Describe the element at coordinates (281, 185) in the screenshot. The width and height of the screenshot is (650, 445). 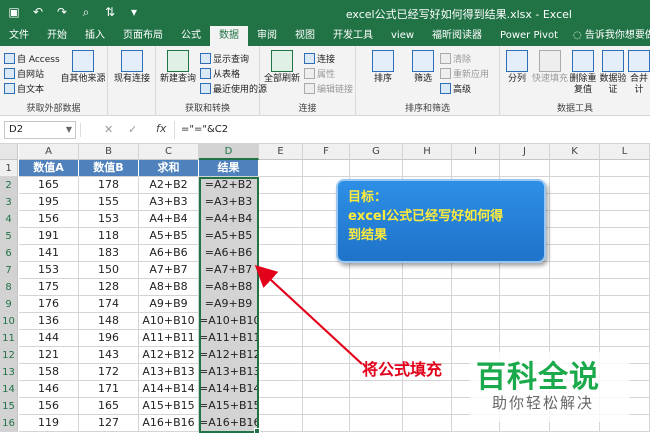
I see `cell-e2` at that location.